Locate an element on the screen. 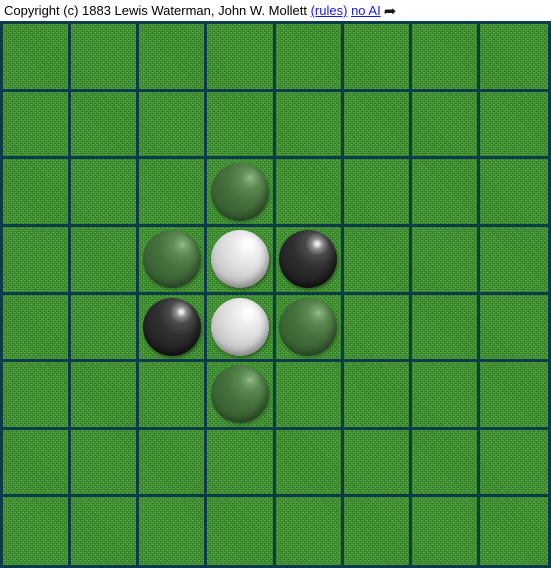 The height and width of the screenshot is (568, 551). board-cell-r1-c2 is located at coordinates (173, 125).